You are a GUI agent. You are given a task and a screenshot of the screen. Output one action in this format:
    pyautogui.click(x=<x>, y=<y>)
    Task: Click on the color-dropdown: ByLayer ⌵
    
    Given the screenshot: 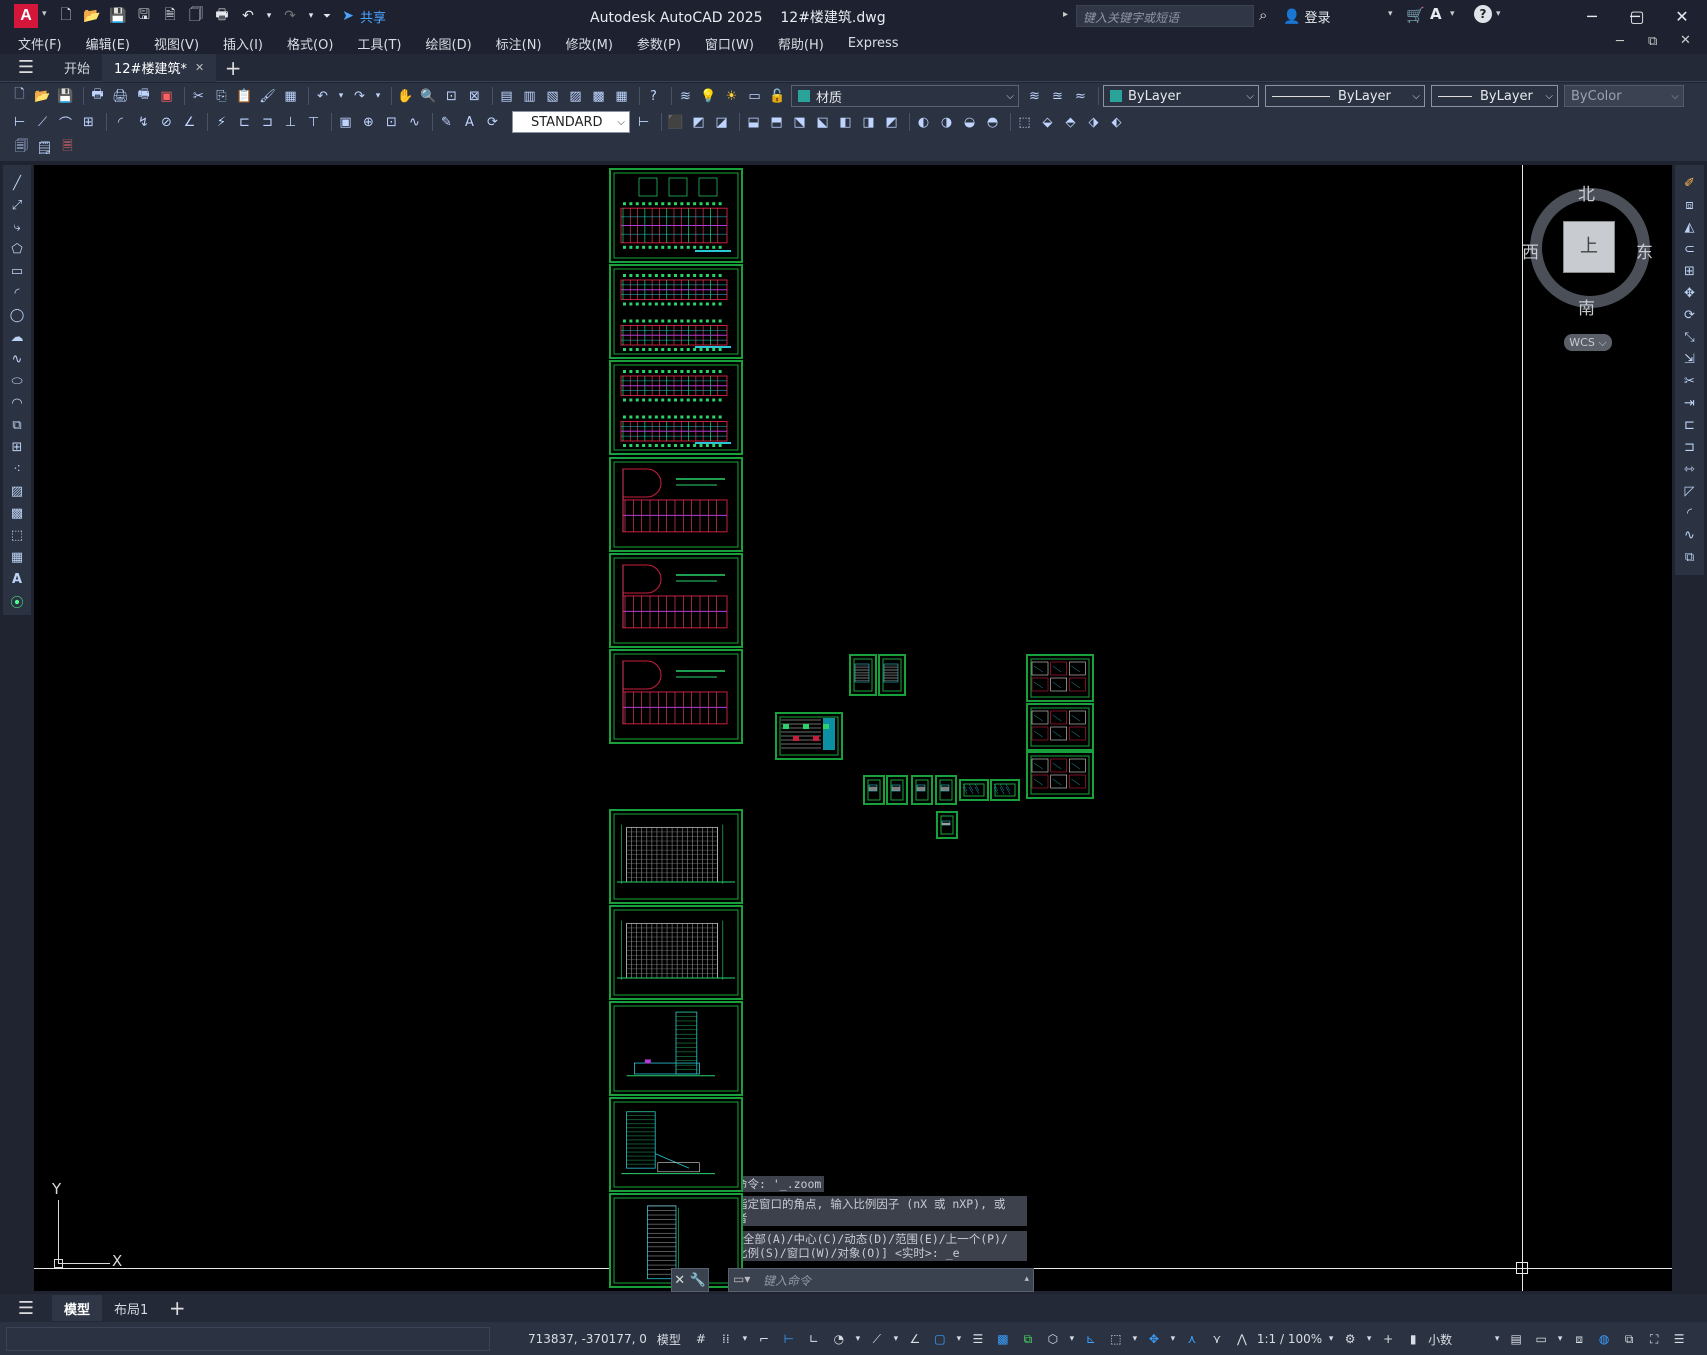 What is the action you would take?
    pyautogui.click(x=1181, y=96)
    